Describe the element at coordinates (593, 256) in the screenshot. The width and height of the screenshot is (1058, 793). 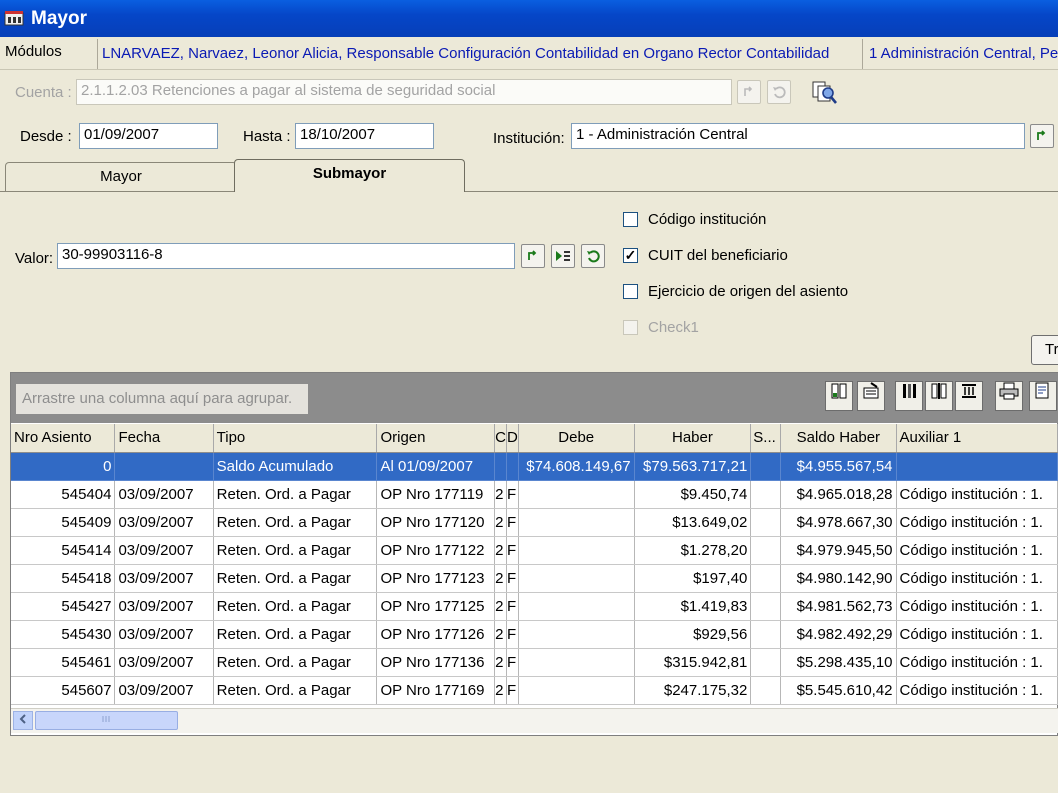
I see `valor-undo-button` at that location.